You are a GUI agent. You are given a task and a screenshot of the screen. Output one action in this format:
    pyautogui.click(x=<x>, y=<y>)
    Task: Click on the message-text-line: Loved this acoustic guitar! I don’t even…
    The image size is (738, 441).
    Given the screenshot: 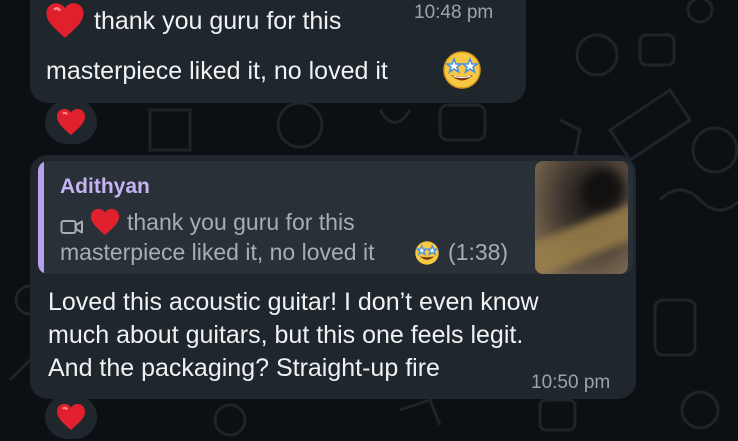 What is the action you would take?
    pyautogui.click(x=293, y=302)
    